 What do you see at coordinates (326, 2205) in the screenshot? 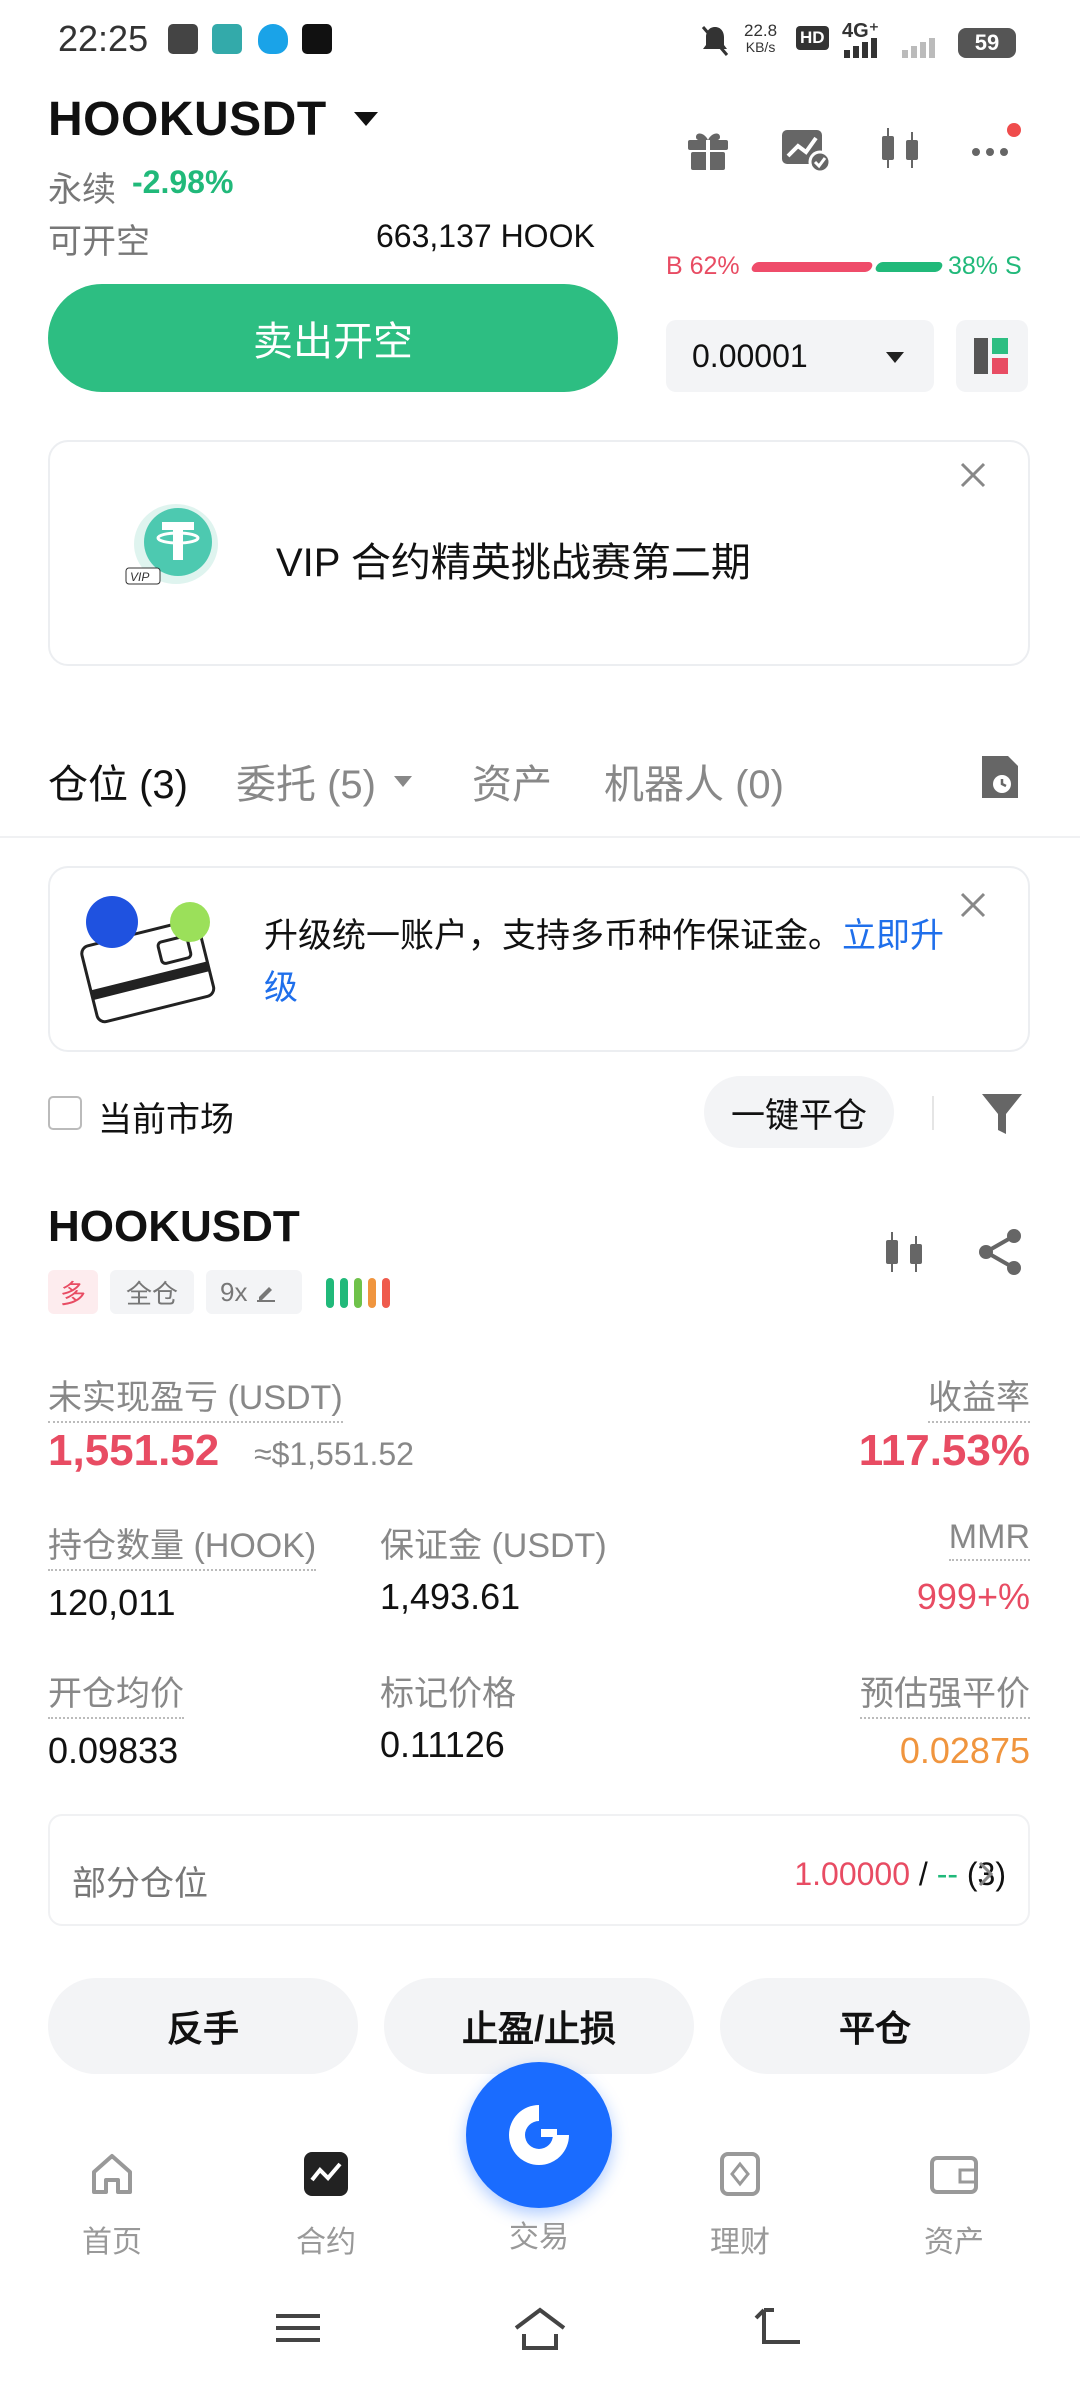
I see `nav-futures: 合约` at bounding box center [326, 2205].